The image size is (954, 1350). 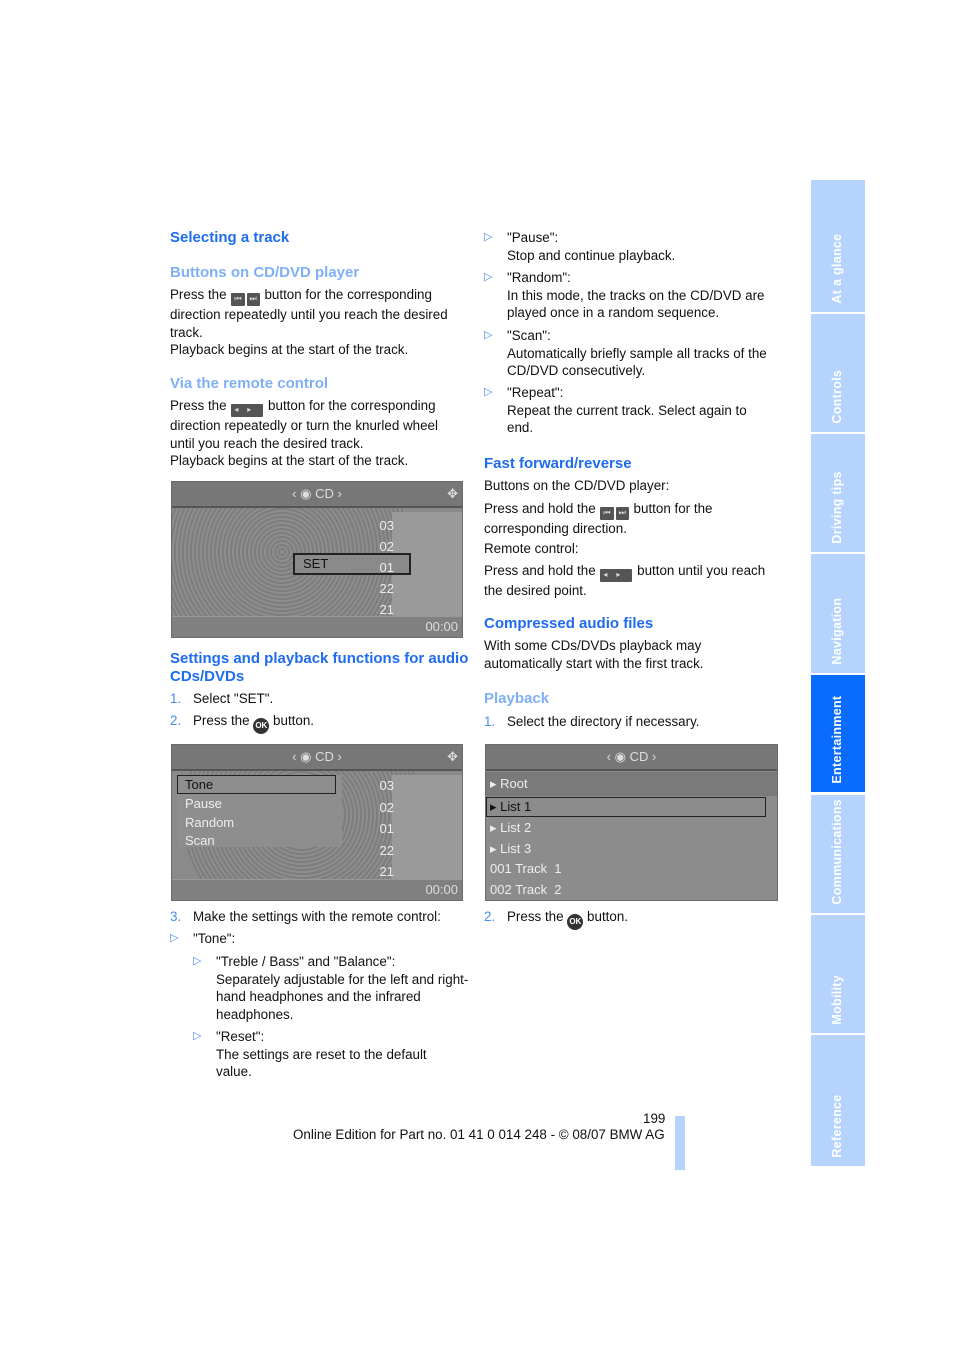 I want to click on step-1: 1. Select "SET"., so click(x=222, y=698).